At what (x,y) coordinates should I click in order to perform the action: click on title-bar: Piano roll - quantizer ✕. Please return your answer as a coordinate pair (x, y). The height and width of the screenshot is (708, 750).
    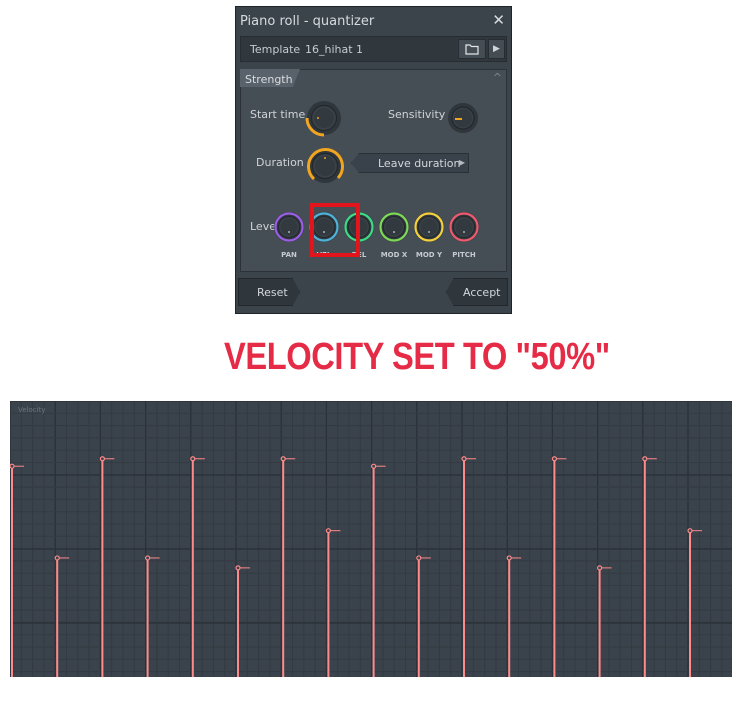
    Looking at the image, I should click on (373, 21).